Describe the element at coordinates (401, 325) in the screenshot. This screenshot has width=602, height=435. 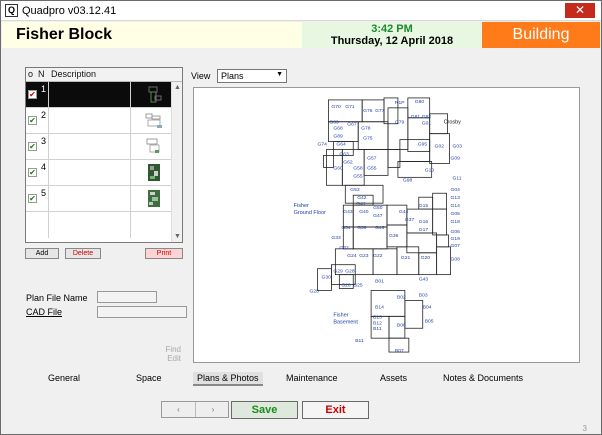
I see `svg-text: B06` at that location.